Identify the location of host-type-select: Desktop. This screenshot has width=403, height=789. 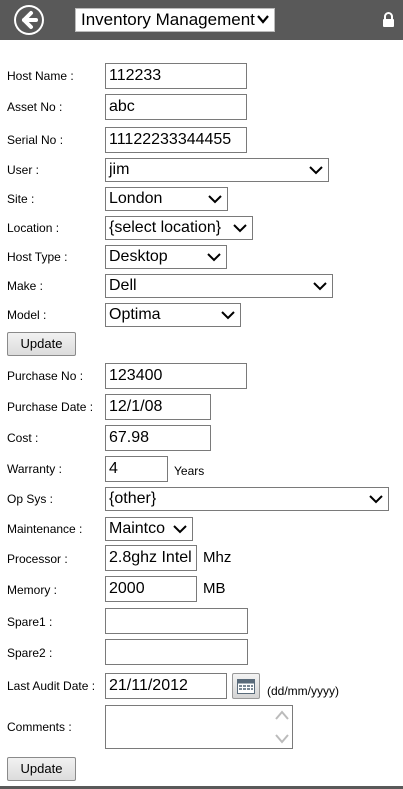
(166, 257).